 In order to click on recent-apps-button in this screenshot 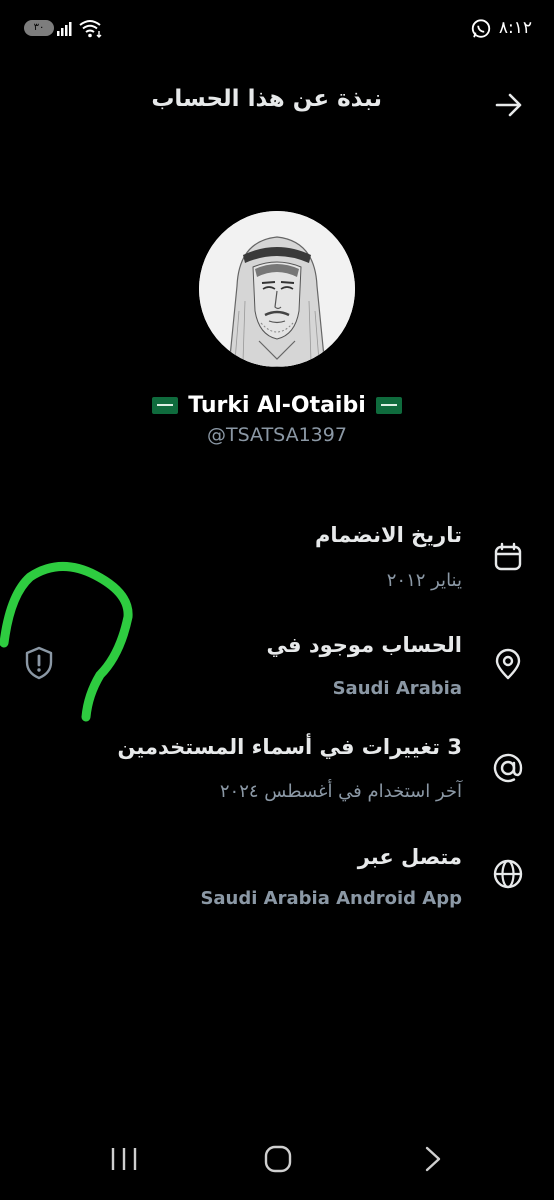, I will do `click(124, 1159)`.